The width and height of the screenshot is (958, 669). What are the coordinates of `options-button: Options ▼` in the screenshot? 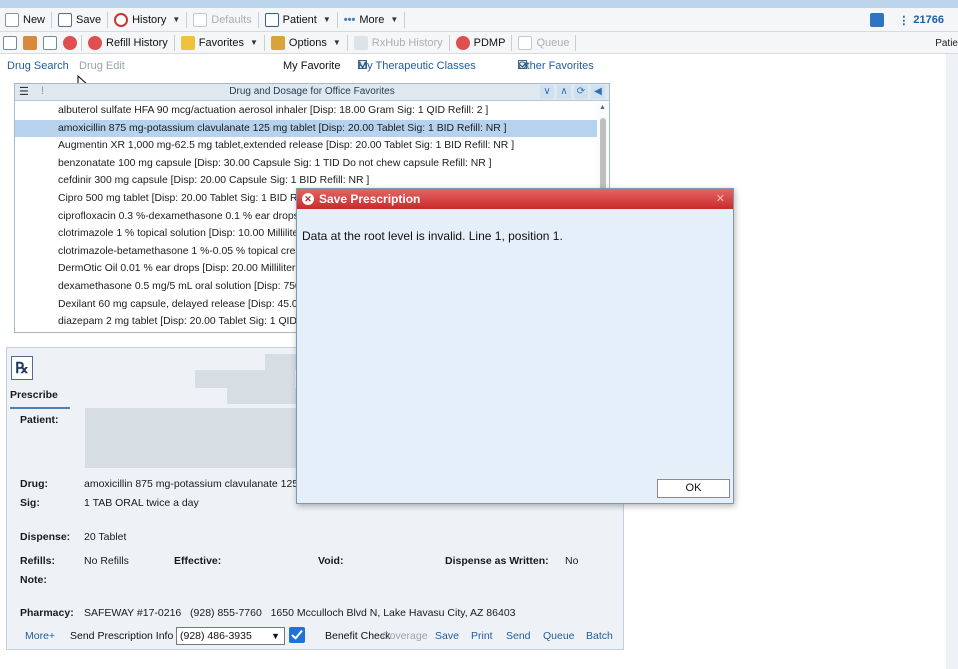 It's located at (306, 42).